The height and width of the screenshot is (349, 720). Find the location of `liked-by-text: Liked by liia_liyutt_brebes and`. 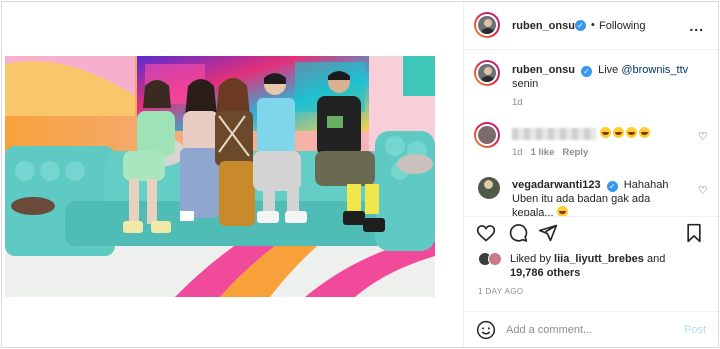

liked-by-text: Liked by liia_liyutt_brebes and is located at coordinates (587, 259).